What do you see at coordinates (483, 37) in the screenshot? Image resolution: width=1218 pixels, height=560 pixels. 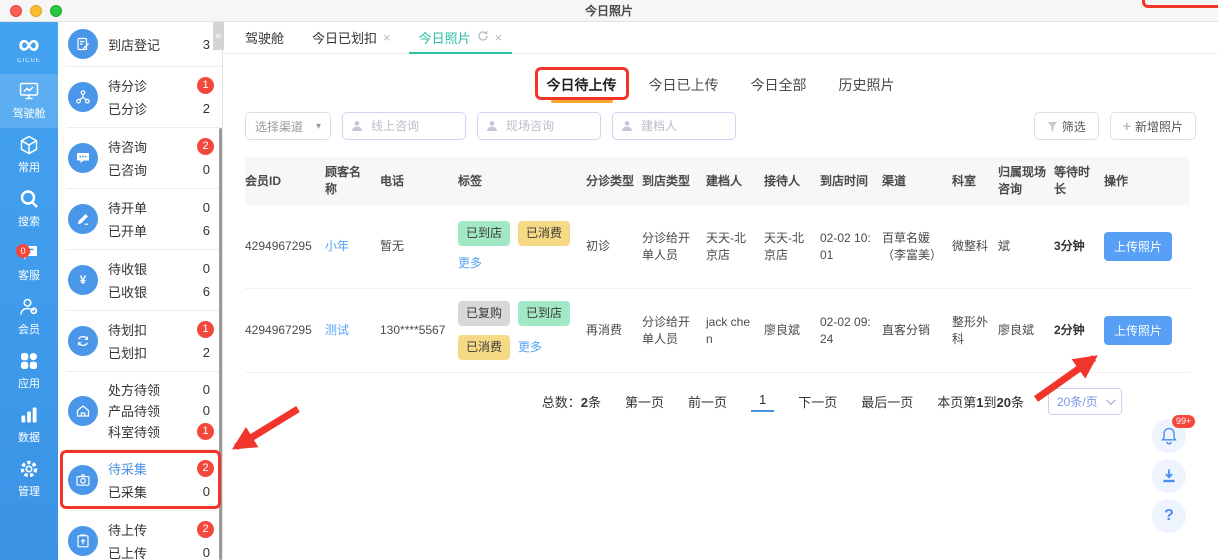 I see `refresh-icon` at bounding box center [483, 37].